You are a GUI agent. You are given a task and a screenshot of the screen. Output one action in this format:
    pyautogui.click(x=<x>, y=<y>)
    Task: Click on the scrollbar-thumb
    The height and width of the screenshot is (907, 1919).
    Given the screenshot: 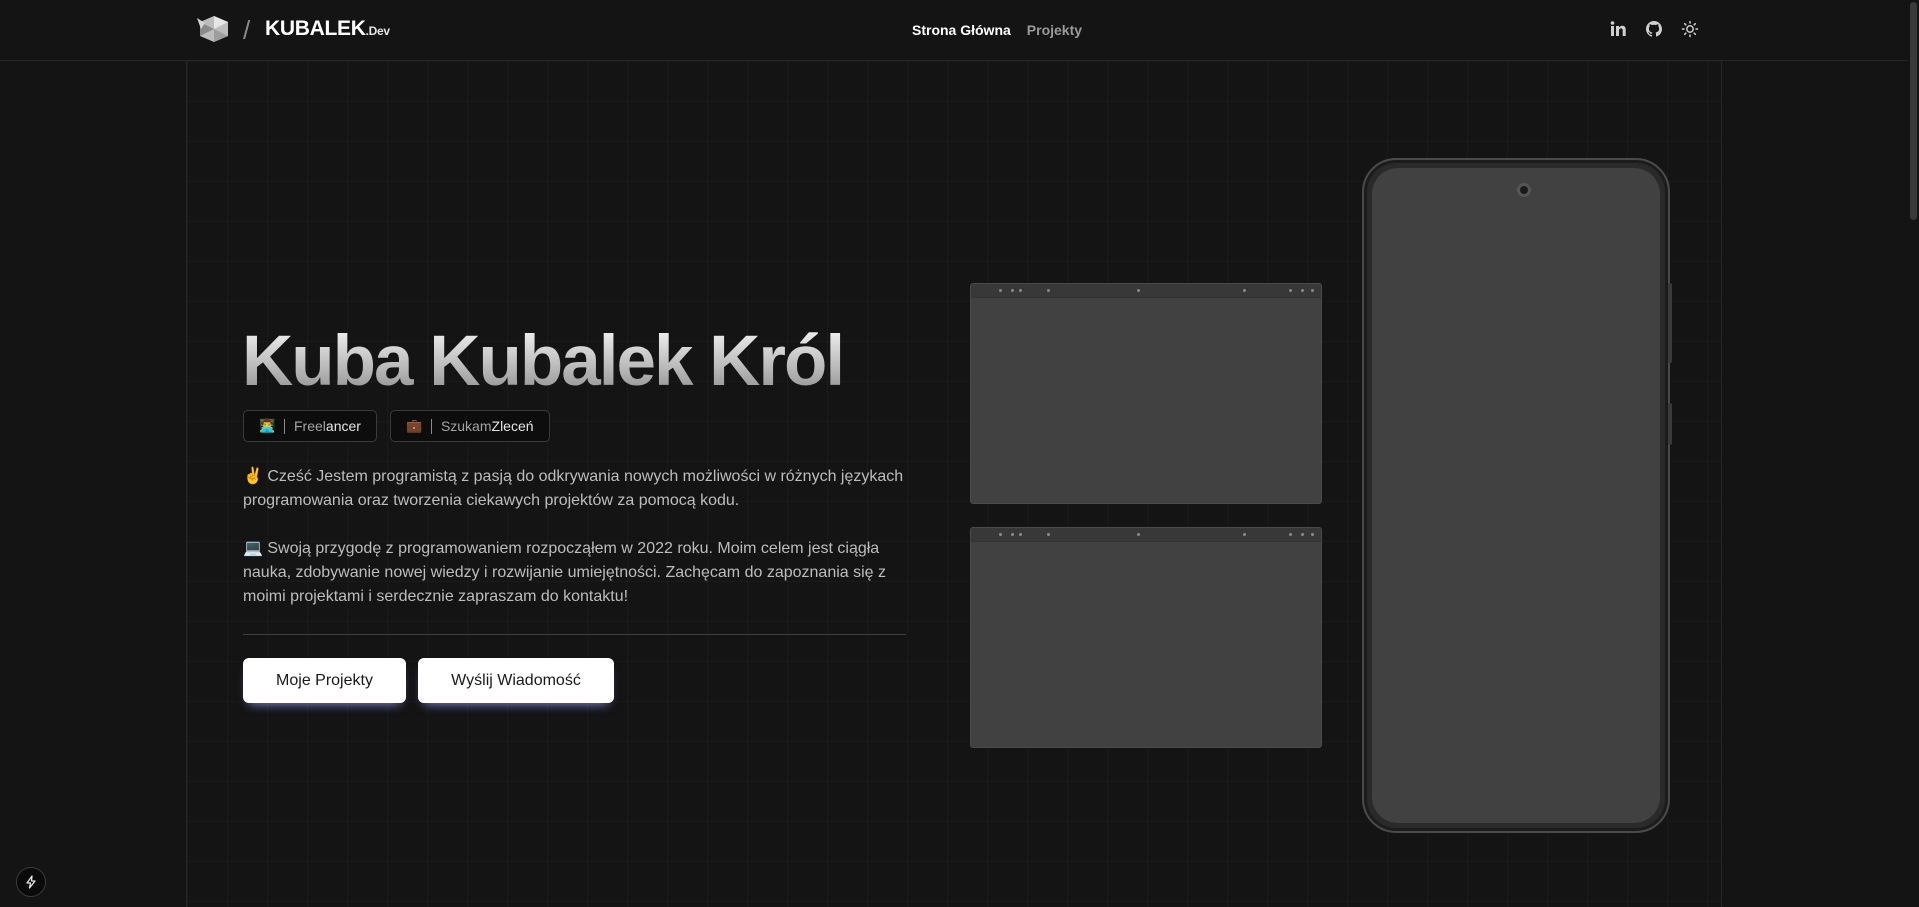 What is the action you would take?
    pyautogui.click(x=1913, y=111)
    